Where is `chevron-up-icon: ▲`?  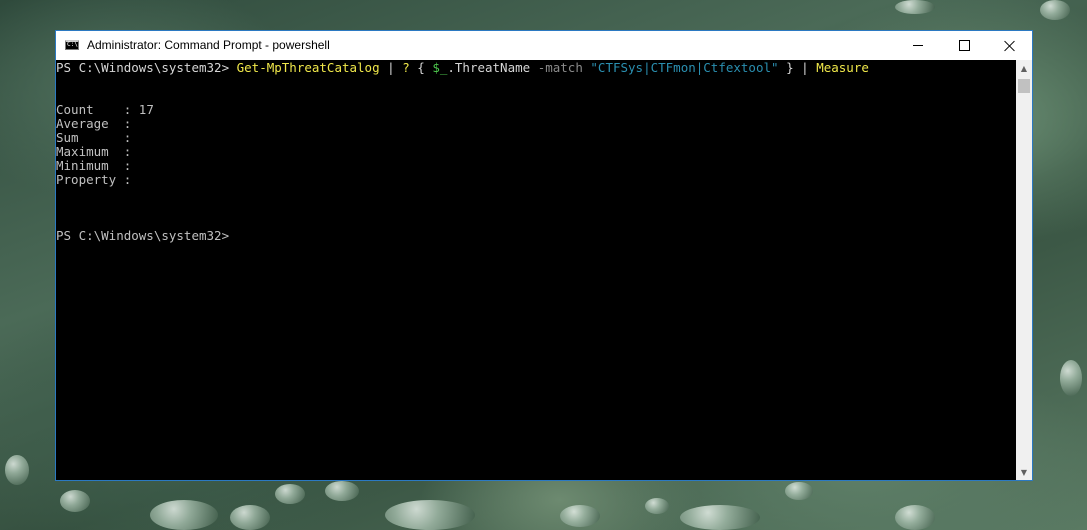 chevron-up-icon: ▲ is located at coordinates (1024, 68).